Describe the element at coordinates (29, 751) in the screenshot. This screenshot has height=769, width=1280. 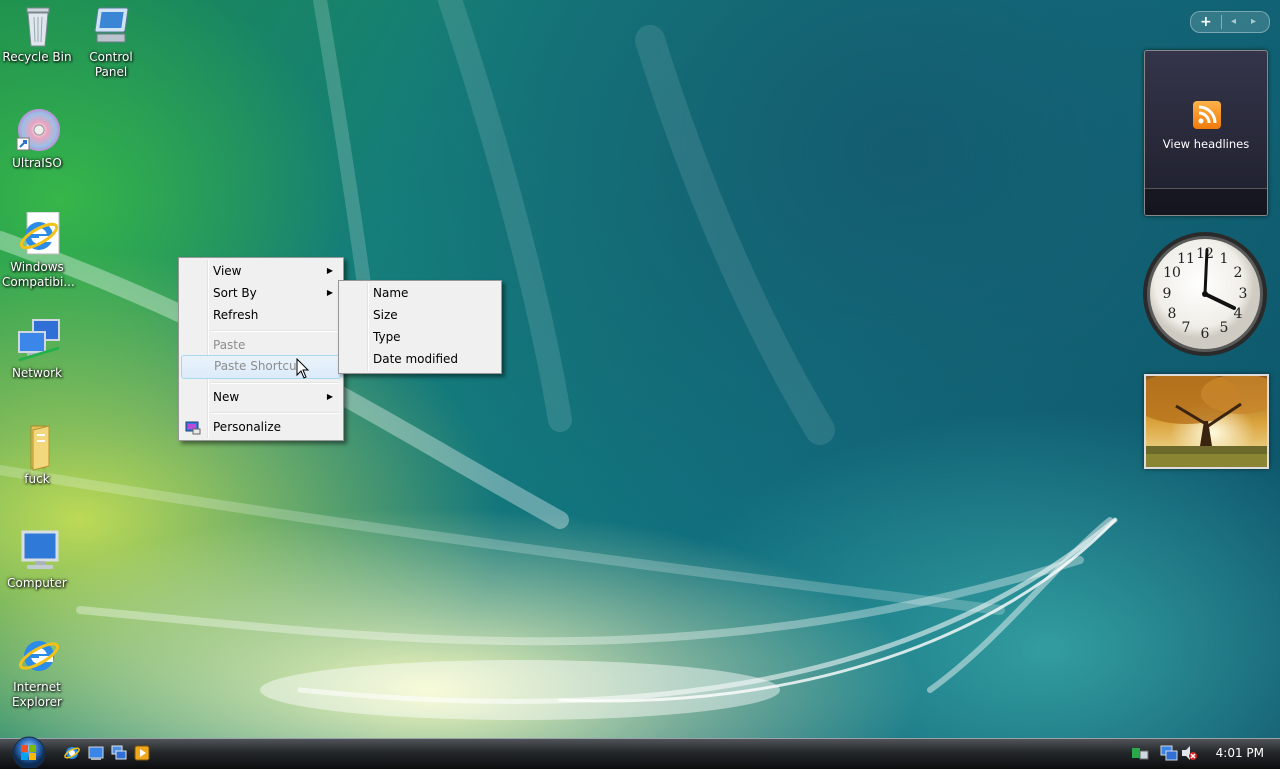
I see `start-button` at that location.